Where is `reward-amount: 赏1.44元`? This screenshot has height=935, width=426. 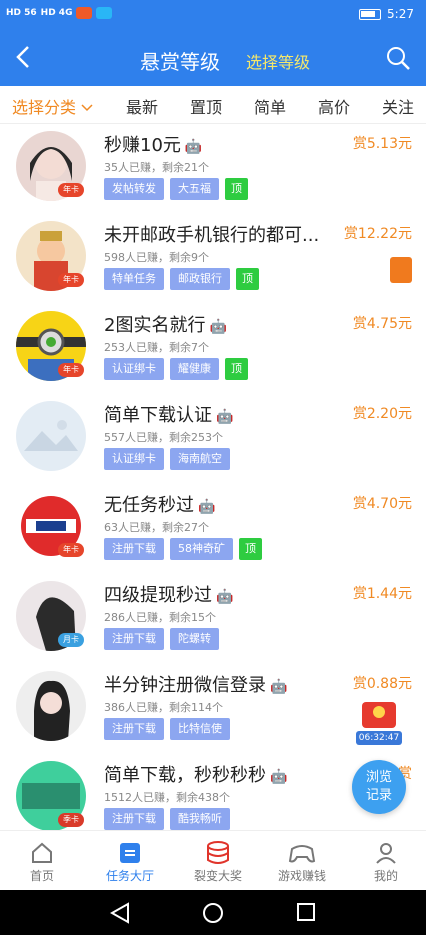 reward-amount: 赏1.44元 is located at coordinates (382, 594).